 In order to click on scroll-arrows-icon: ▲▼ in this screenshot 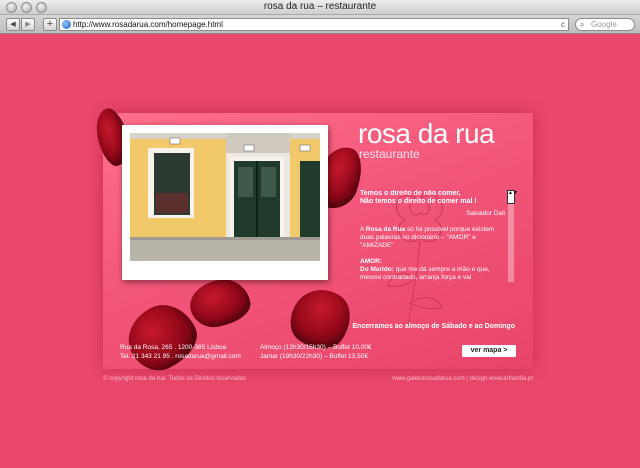, I will do `click(512, 197)`.